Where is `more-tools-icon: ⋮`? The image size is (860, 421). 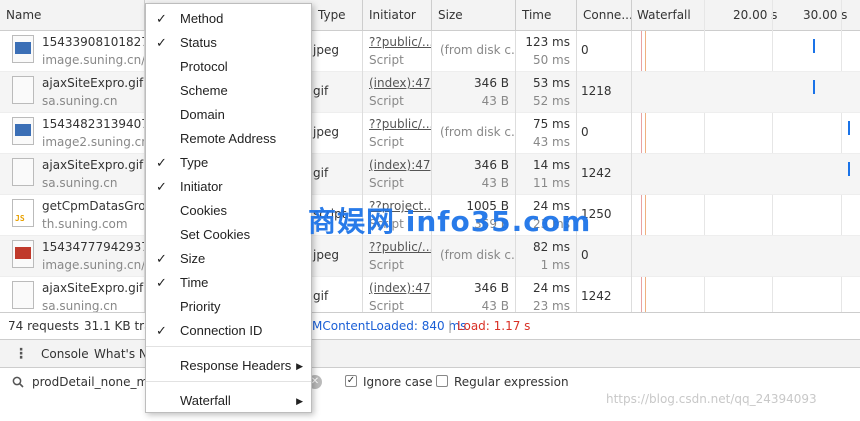
more-tools-icon: ⋮ is located at coordinates (21, 354).